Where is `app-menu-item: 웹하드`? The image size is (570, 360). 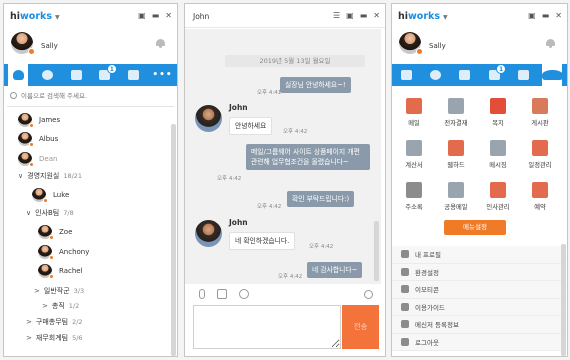
app-menu-item: 웹하드 is located at coordinates (456, 154).